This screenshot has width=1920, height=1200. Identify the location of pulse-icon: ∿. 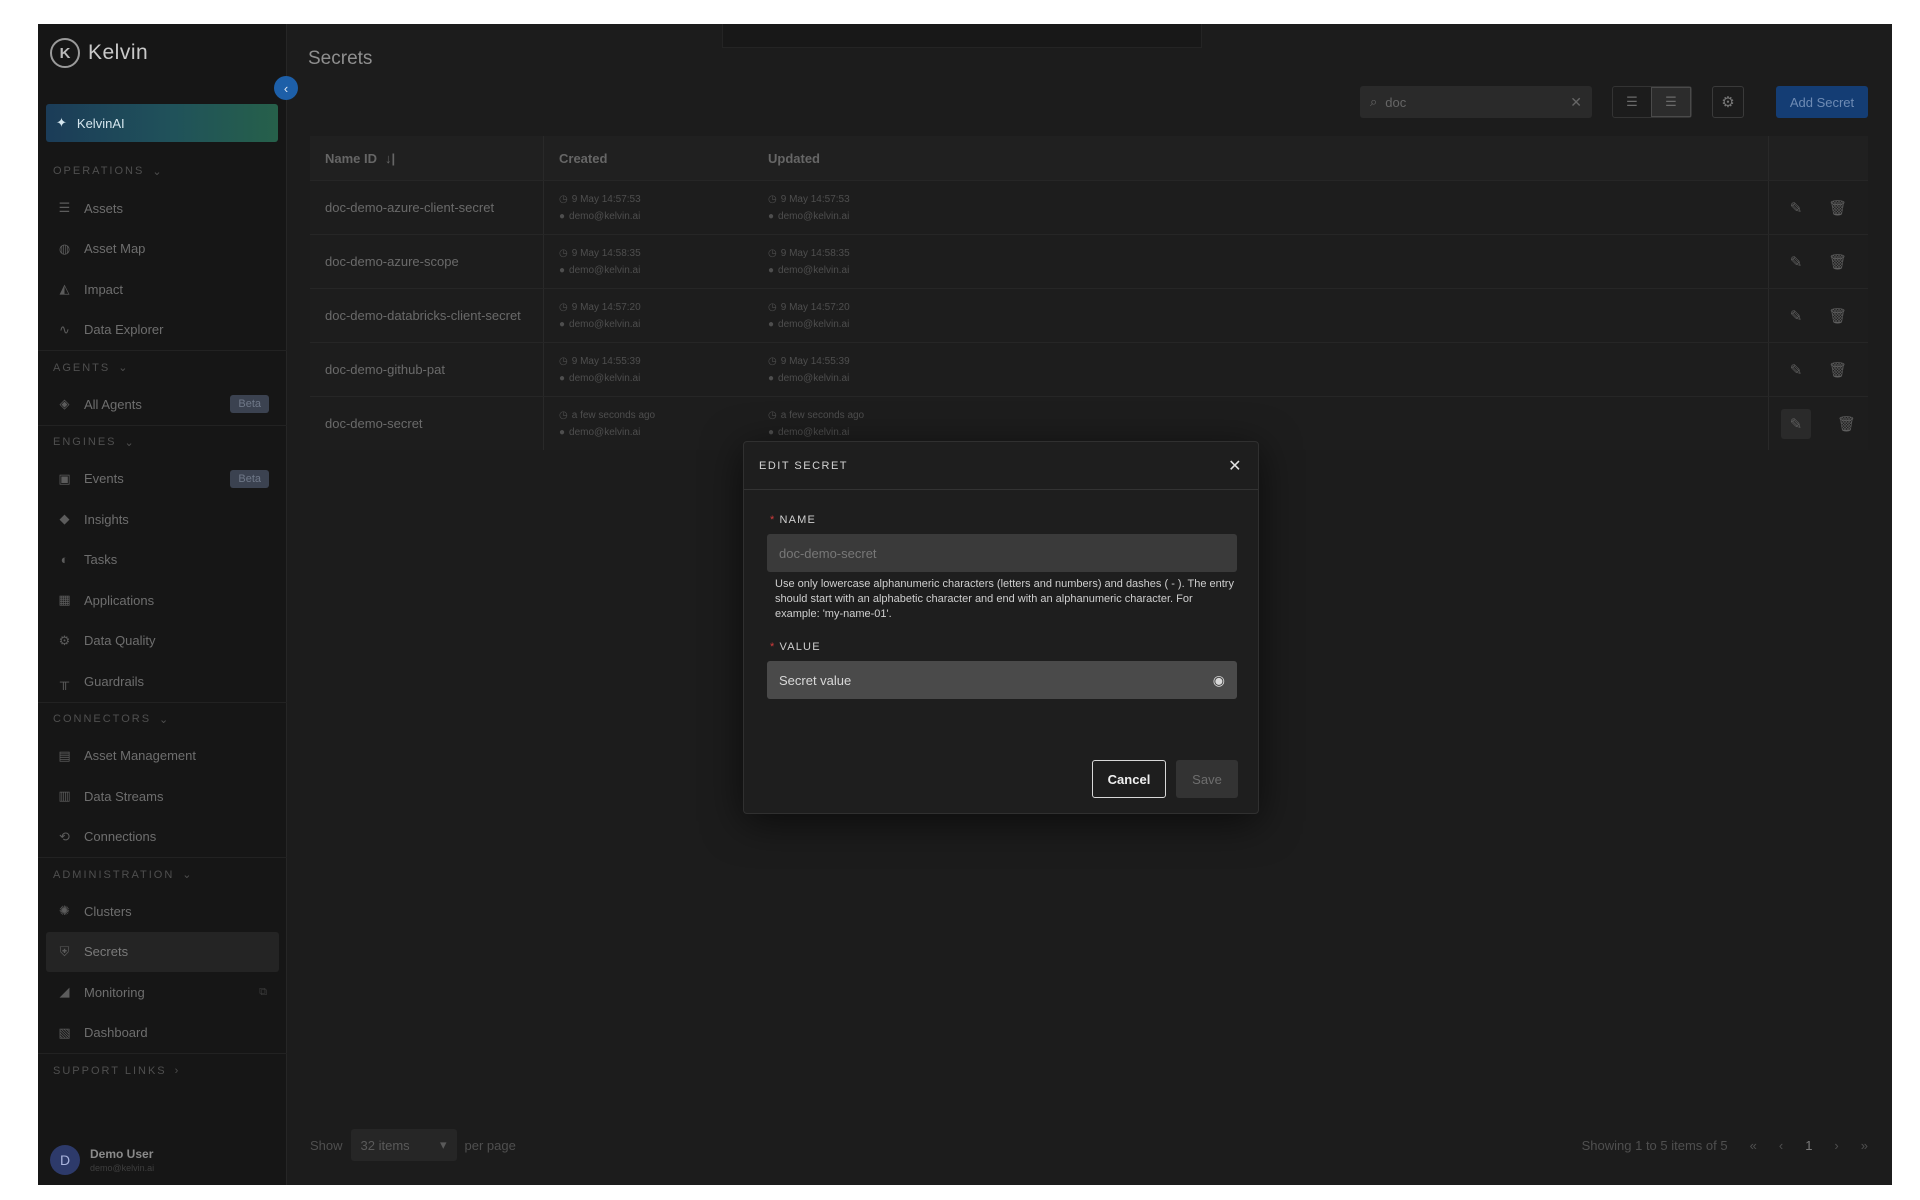
(64, 329).